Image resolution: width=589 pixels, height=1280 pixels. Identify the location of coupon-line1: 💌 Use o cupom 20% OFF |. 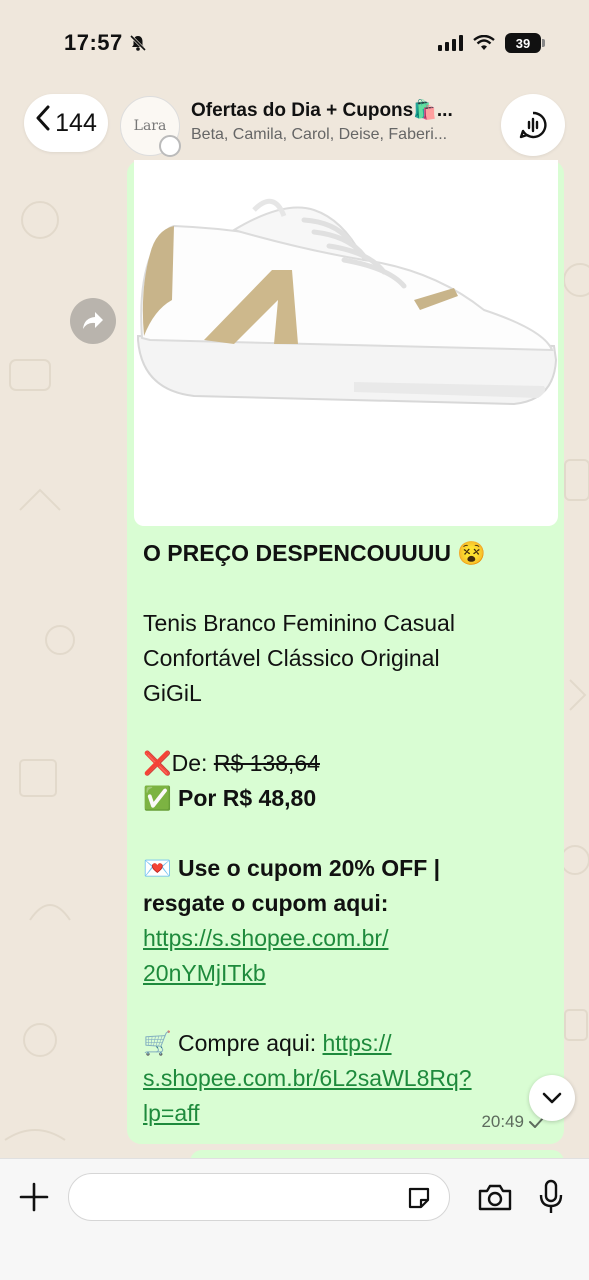
(292, 868).